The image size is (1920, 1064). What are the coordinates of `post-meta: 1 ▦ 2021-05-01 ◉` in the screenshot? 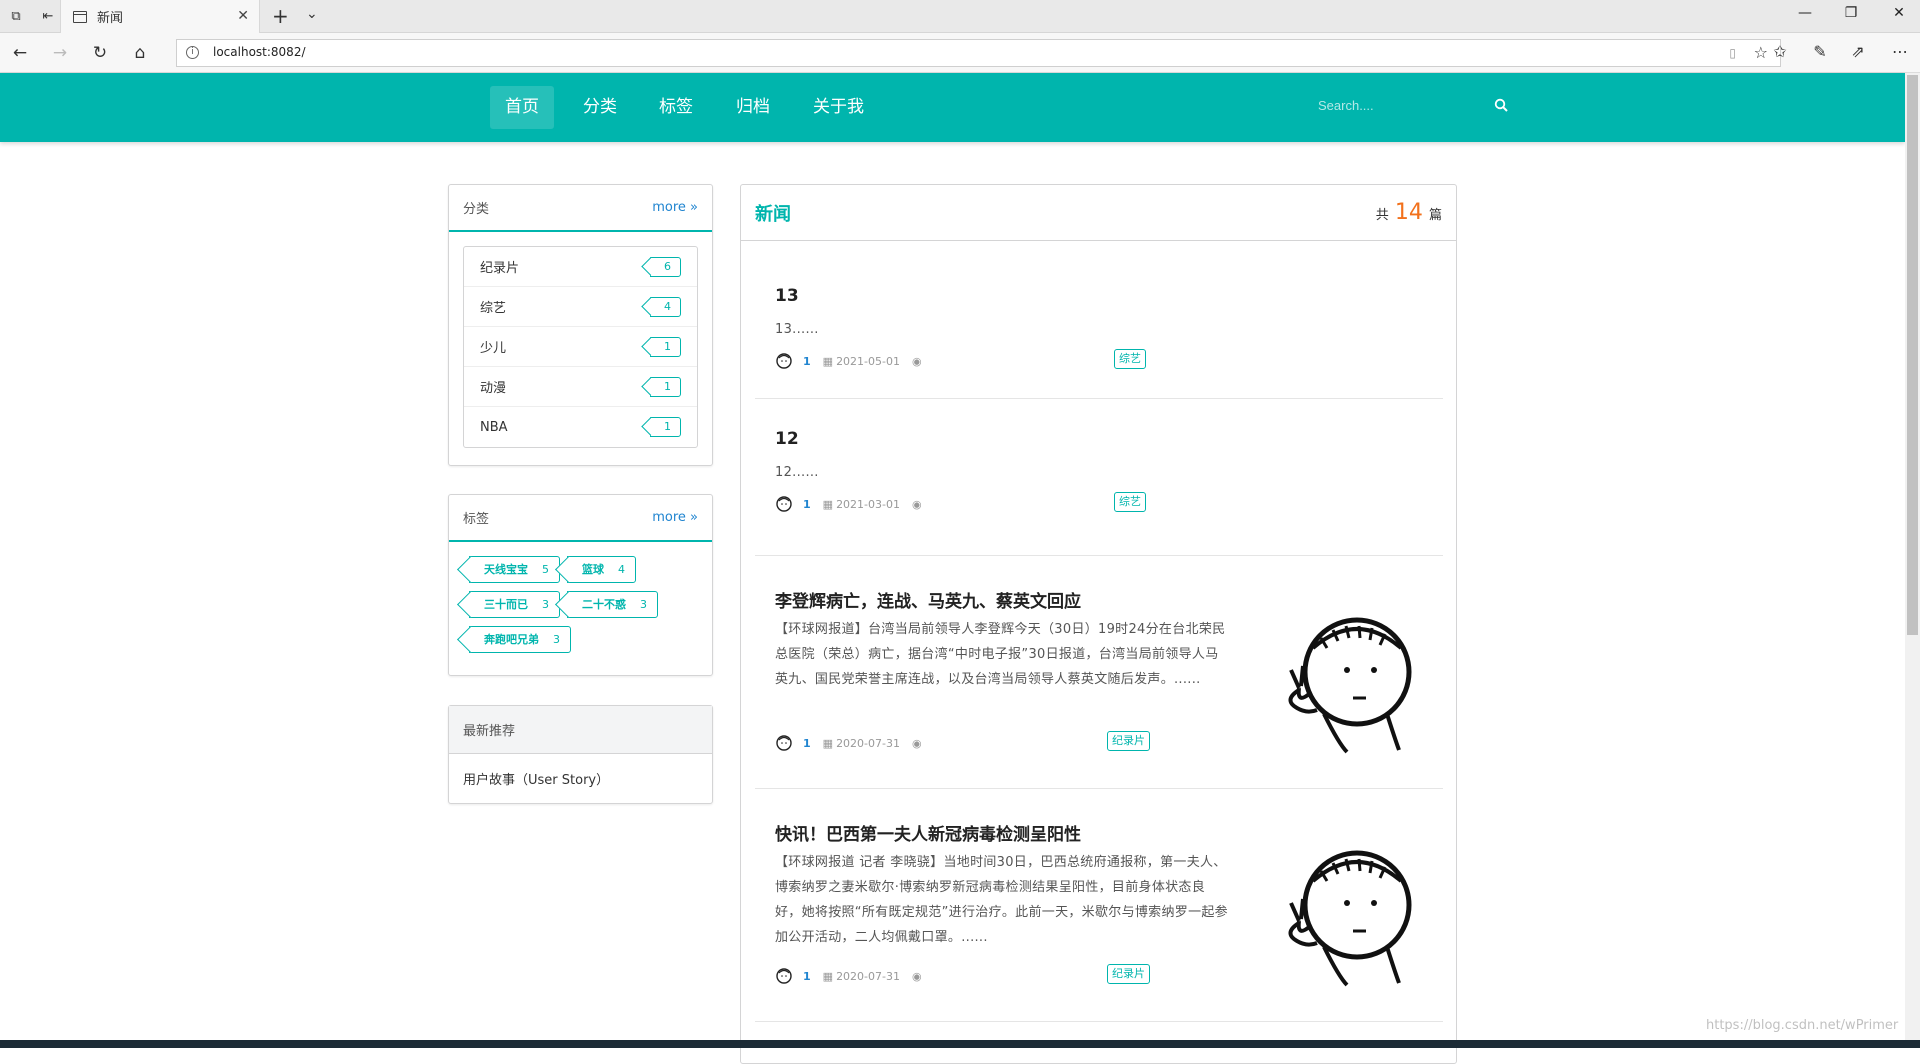 It's located at (848, 361).